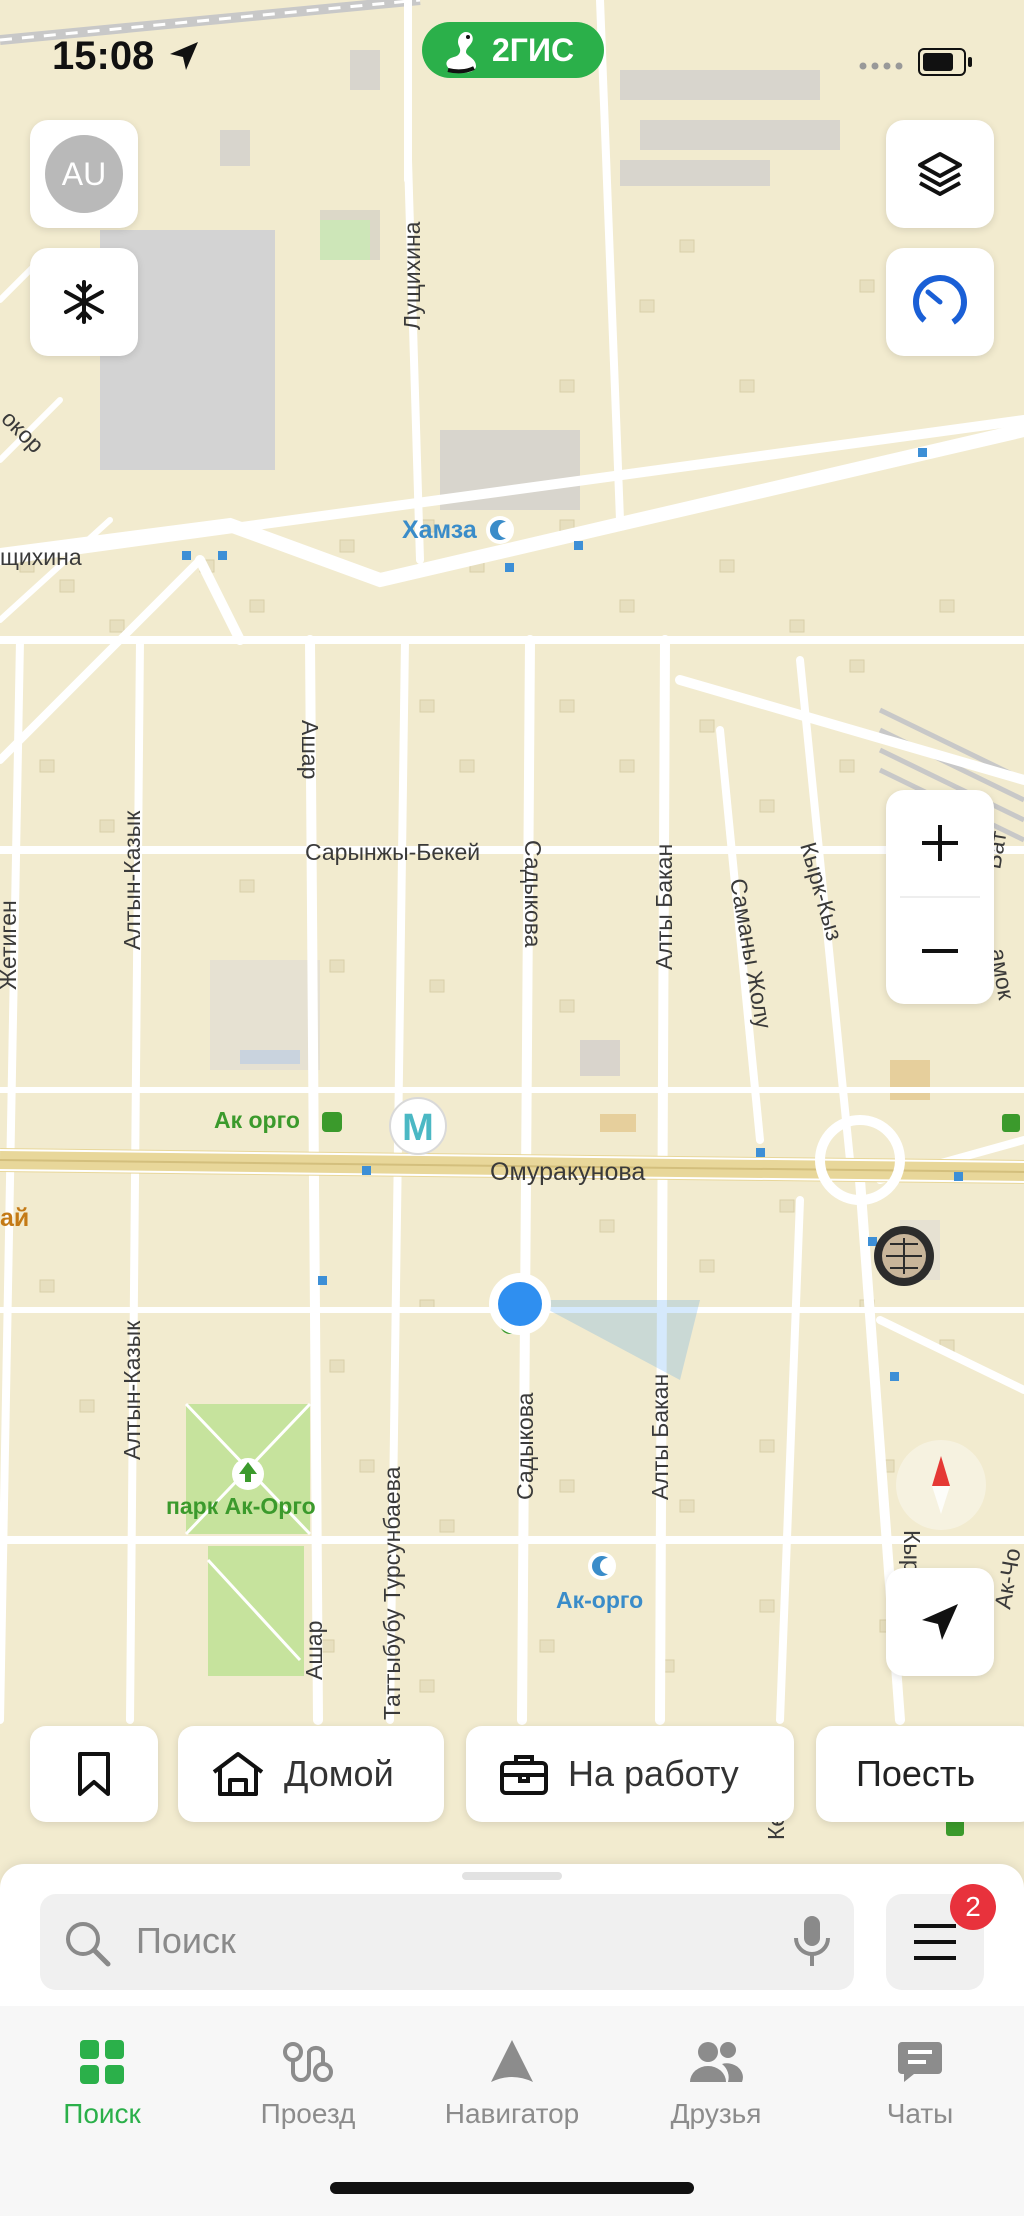 The width and height of the screenshot is (1024, 2216). Describe the element at coordinates (653, 1773) in the screenshot. I see `chip-work-label: На работу` at that location.